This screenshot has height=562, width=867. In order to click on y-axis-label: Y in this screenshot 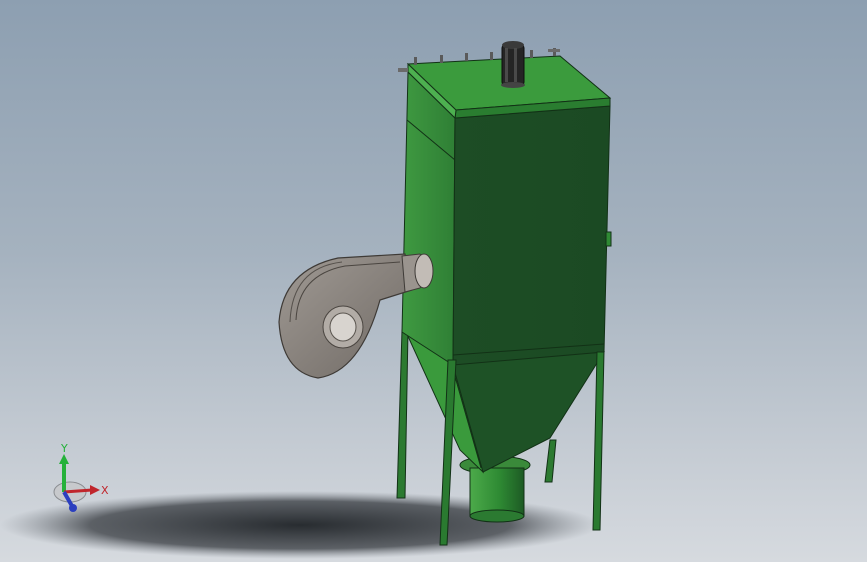, I will do `click(64, 448)`.